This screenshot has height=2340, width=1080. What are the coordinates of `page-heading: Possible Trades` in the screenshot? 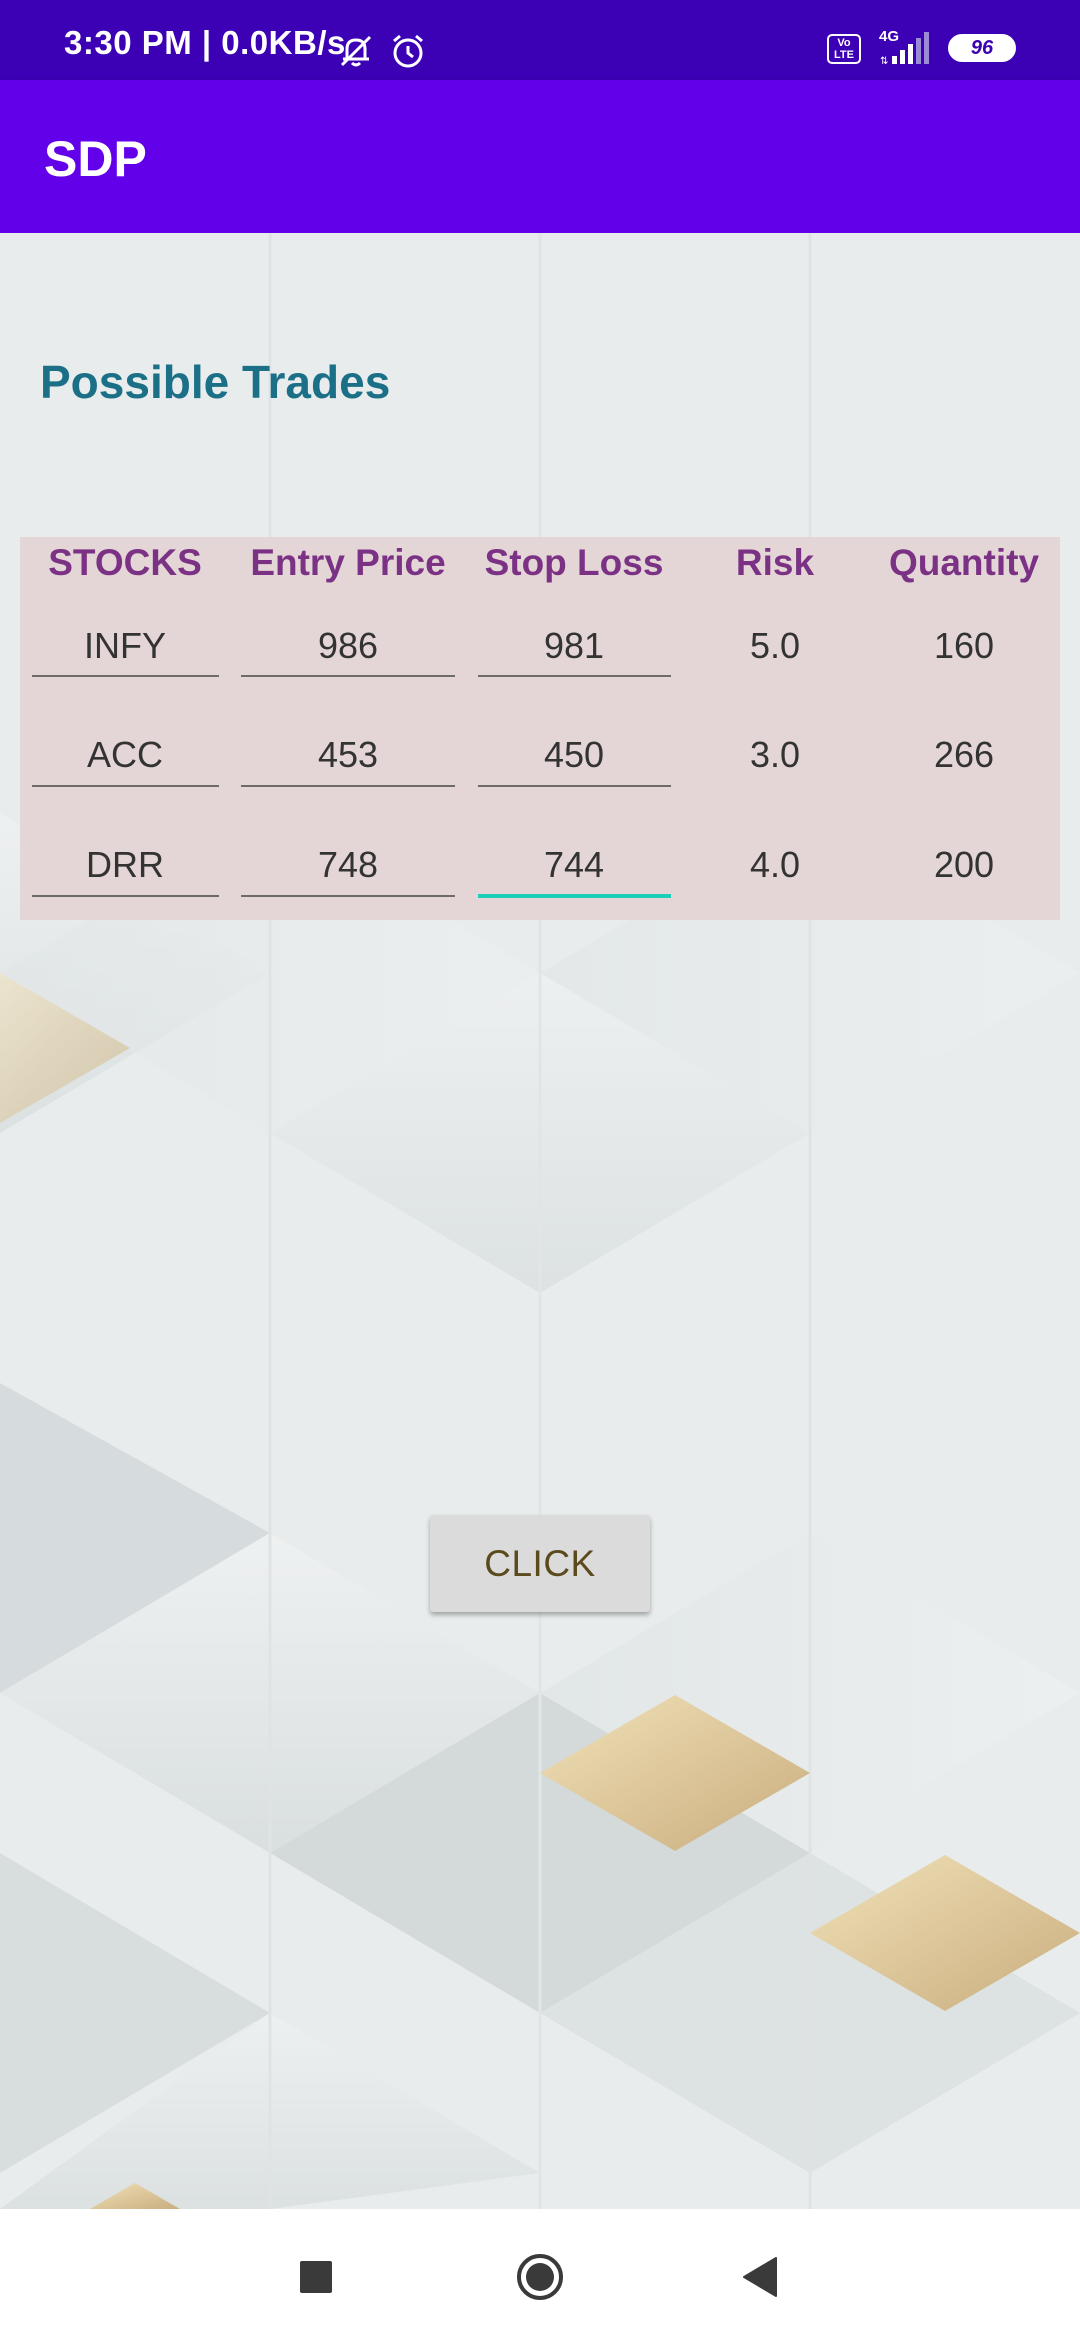 It's located at (215, 382).